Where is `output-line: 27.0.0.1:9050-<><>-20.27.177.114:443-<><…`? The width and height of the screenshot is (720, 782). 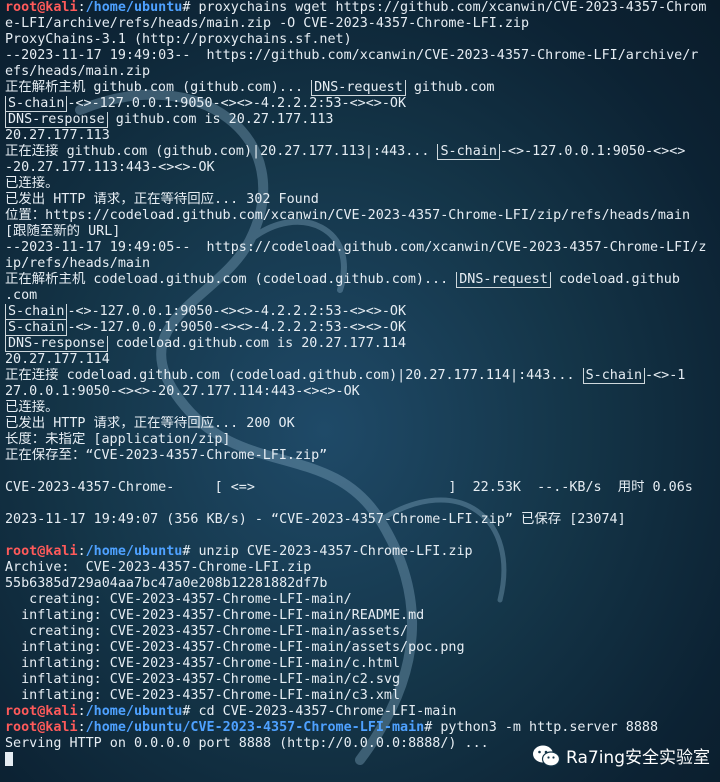 output-line: 27.0.0.1:9050-<><>-20.27.177.114:443-<><… is located at coordinates (182, 391).